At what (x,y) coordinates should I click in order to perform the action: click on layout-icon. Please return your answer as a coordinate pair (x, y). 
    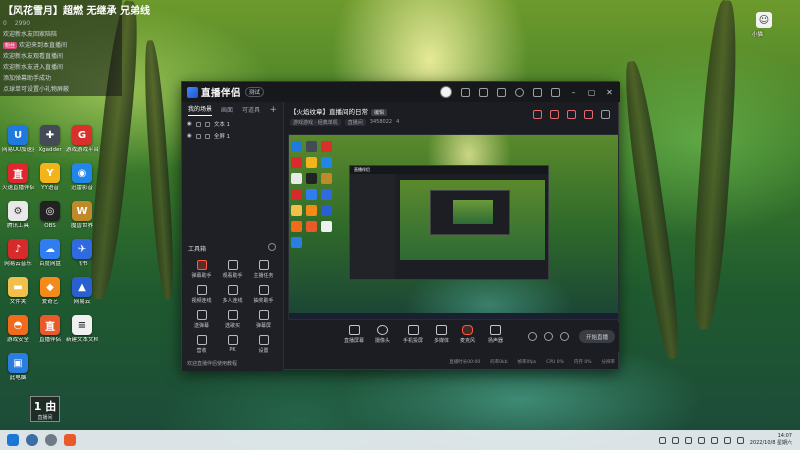
    Looking at the image, I should click on (588, 114).